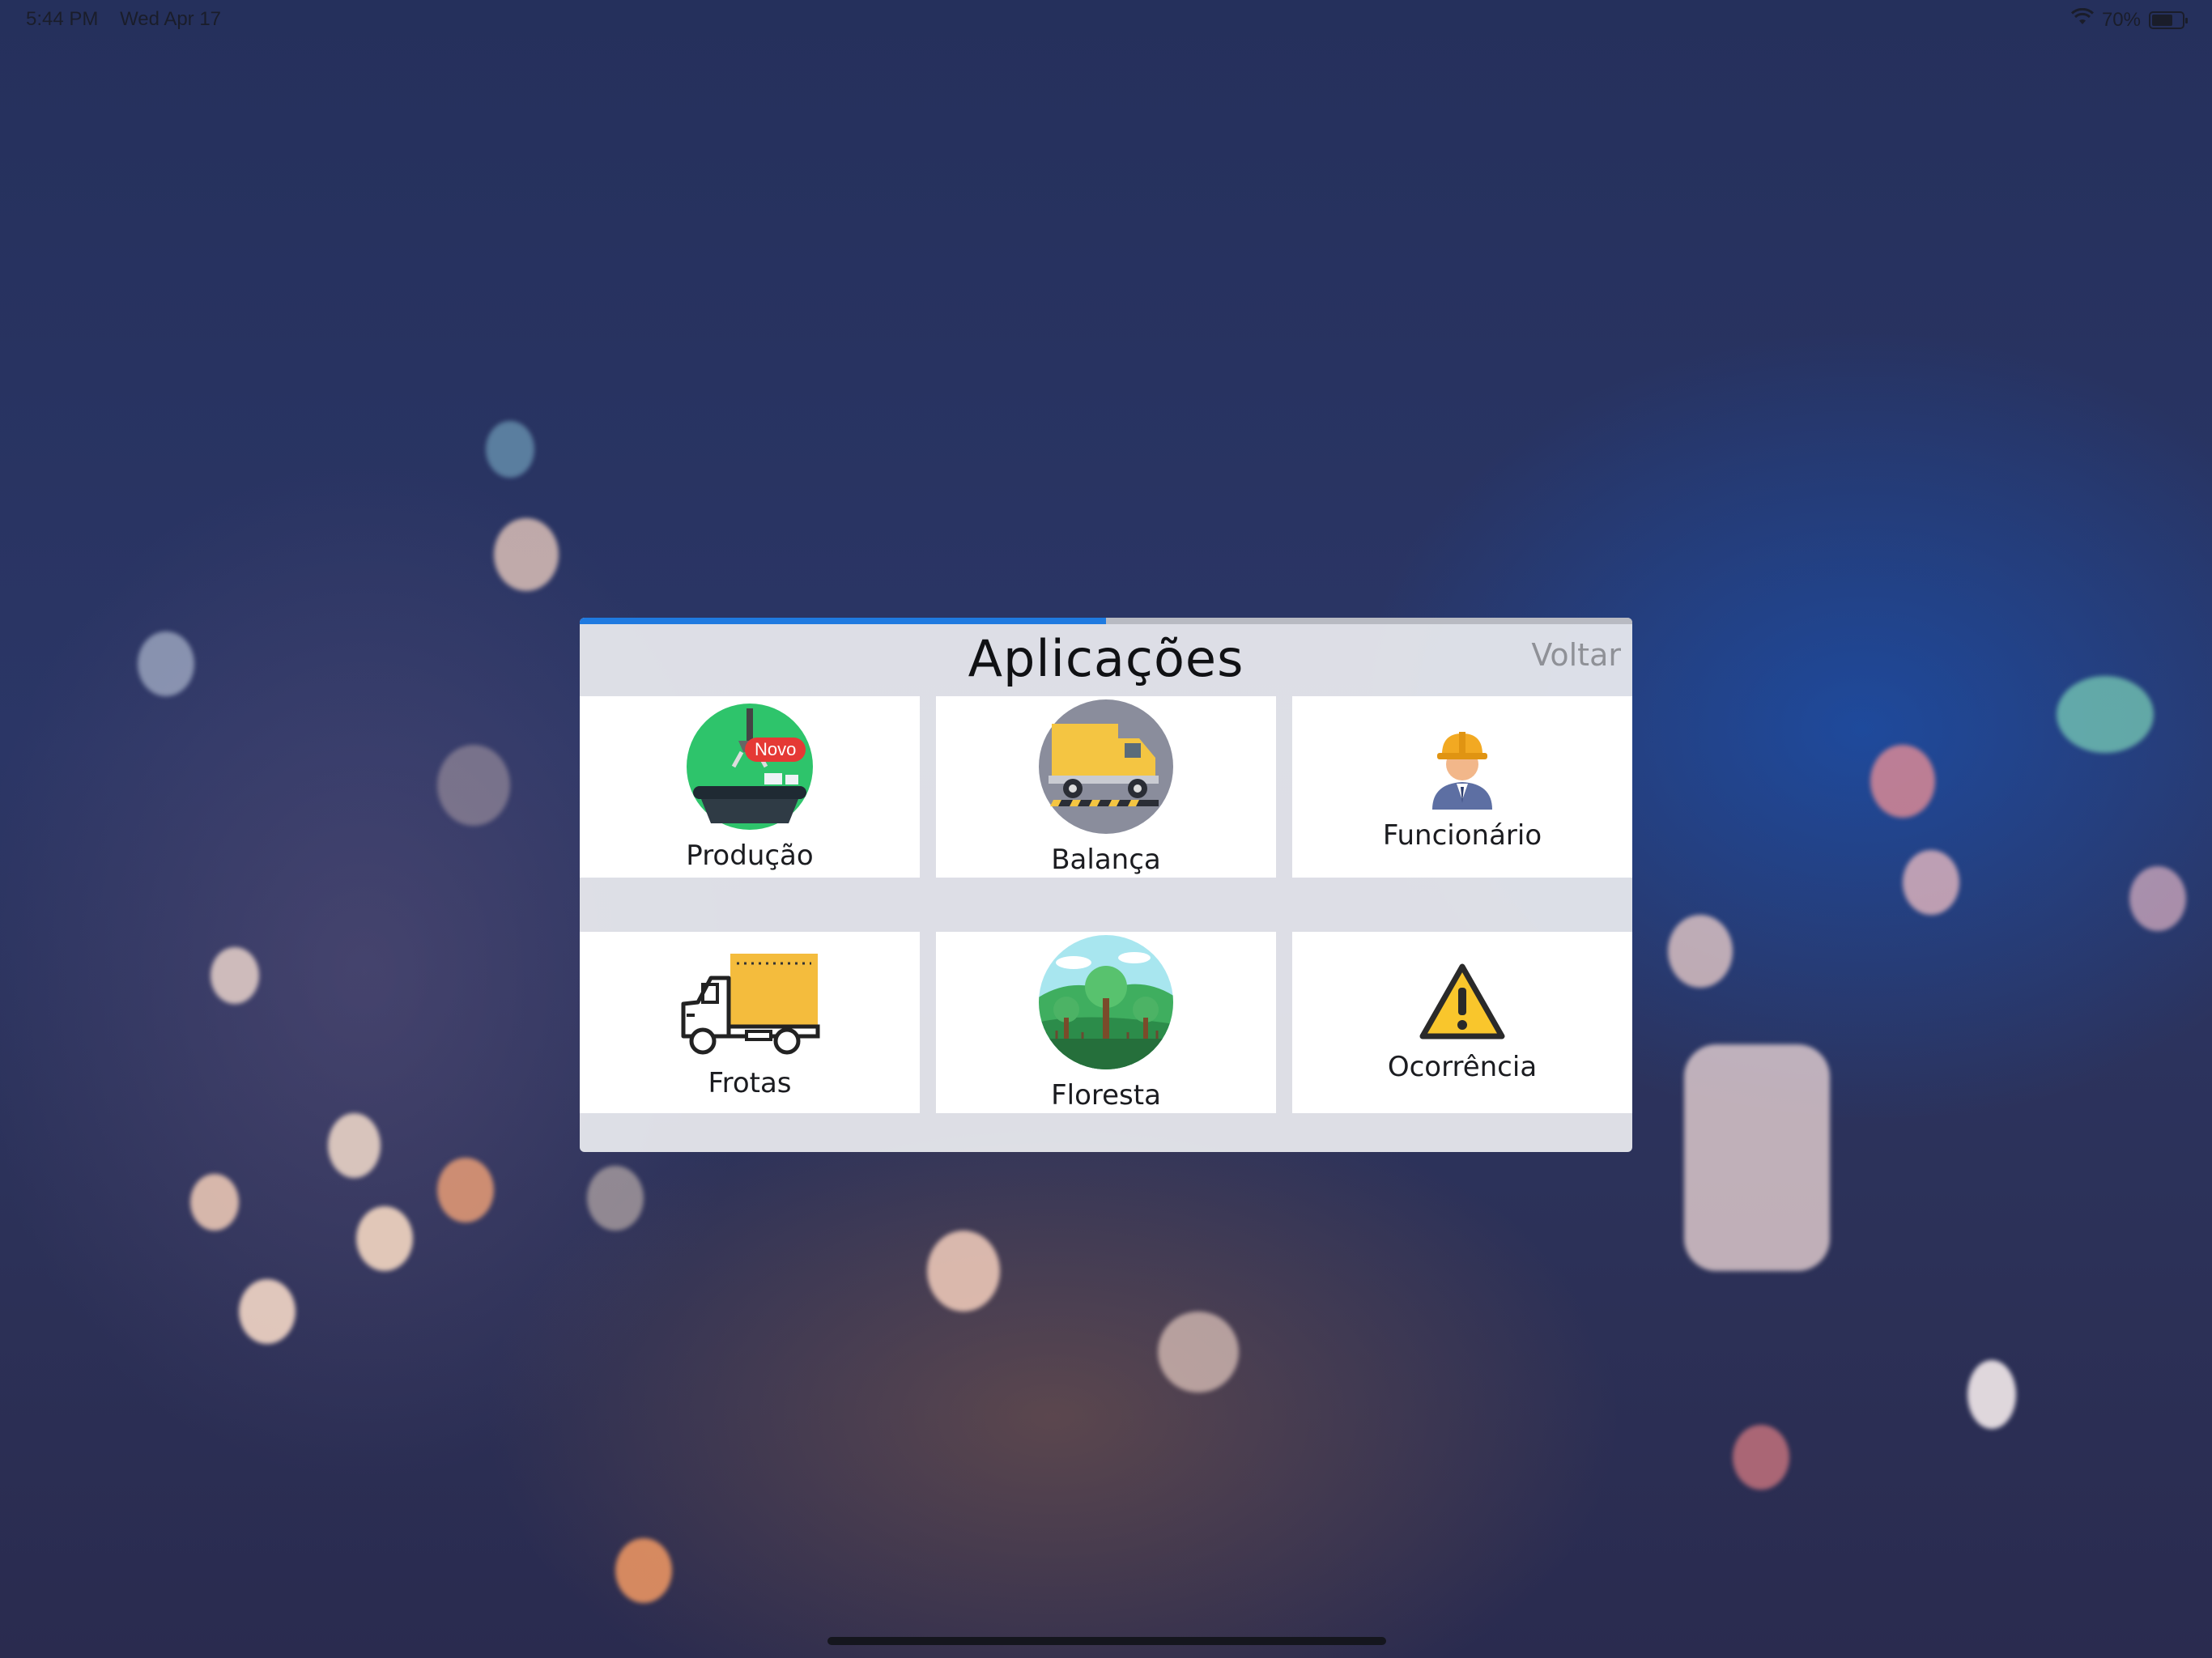  What do you see at coordinates (1106, 768) in the screenshot?
I see `scale-truck-icon` at bounding box center [1106, 768].